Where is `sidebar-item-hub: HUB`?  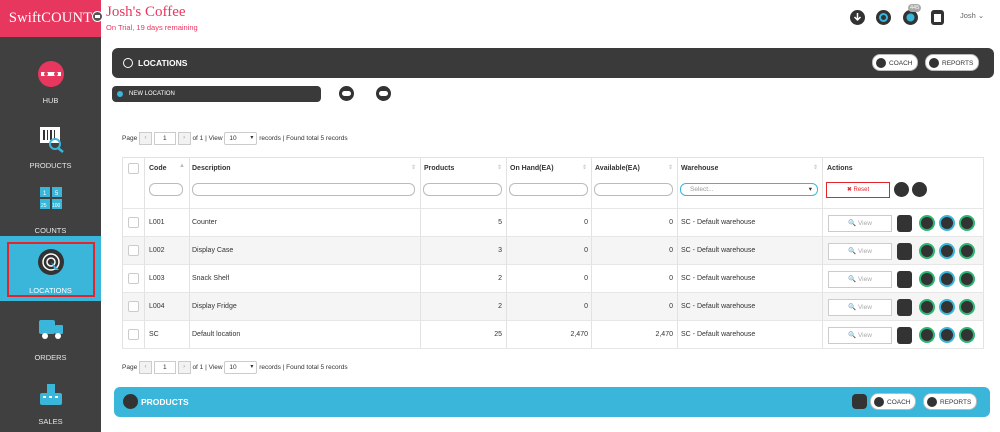
sidebar-item-hub: HUB is located at coordinates (50, 79).